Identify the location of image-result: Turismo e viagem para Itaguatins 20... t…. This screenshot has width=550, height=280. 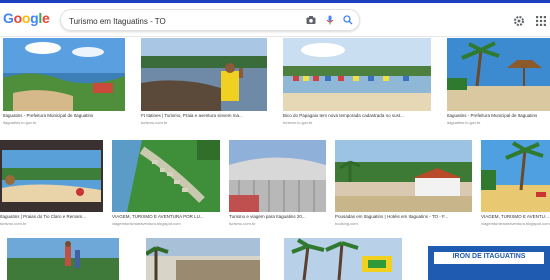
(277, 186).